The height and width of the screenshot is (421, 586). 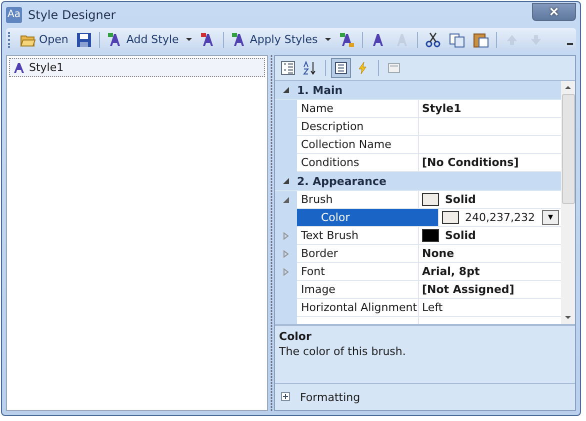 What do you see at coordinates (358, 145) in the screenshot?
I see `property-name: Collection Name` at bounding box center [358, 145].